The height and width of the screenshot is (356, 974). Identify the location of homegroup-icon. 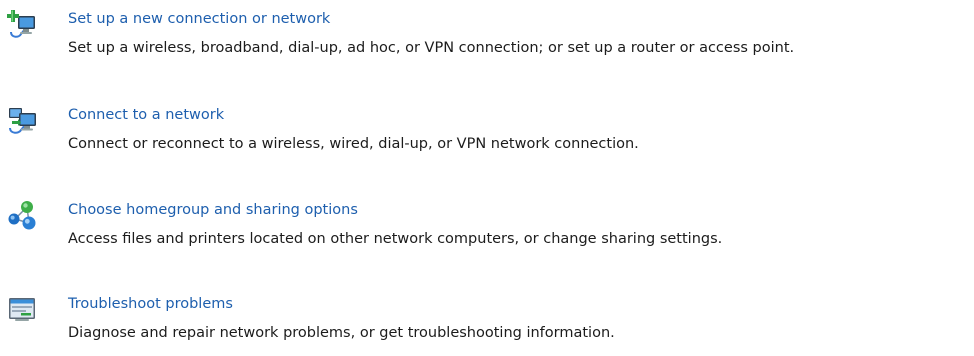
(23, 215).